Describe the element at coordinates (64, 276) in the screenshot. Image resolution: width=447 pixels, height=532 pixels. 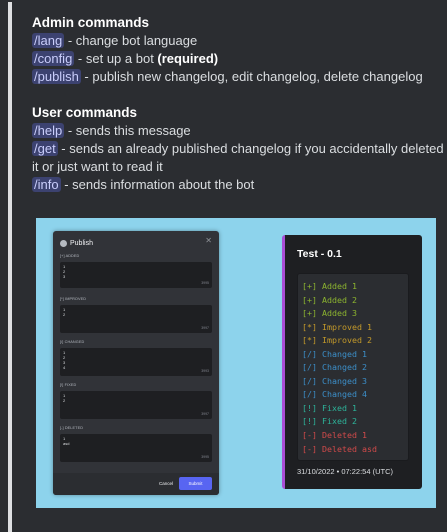
I see `text-line: 3` at that location.